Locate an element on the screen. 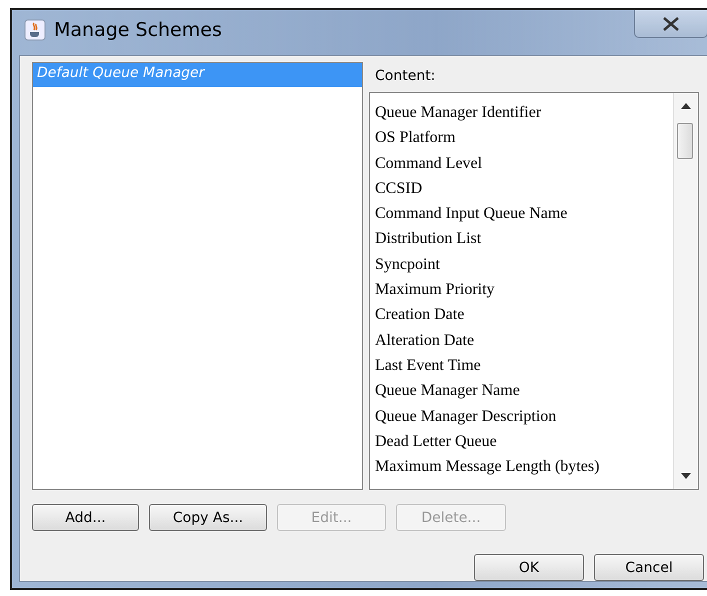 The width and height of the screenshot is (707, 596). ok-button: OK is located at coordinates (529, 567).